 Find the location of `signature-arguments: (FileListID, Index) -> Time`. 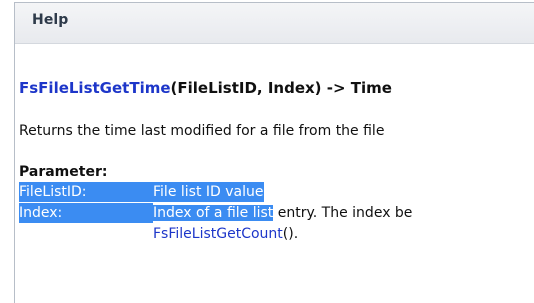

signature-arguments: (FileListID, Index) -> Time is located at coordinates (281, 88).